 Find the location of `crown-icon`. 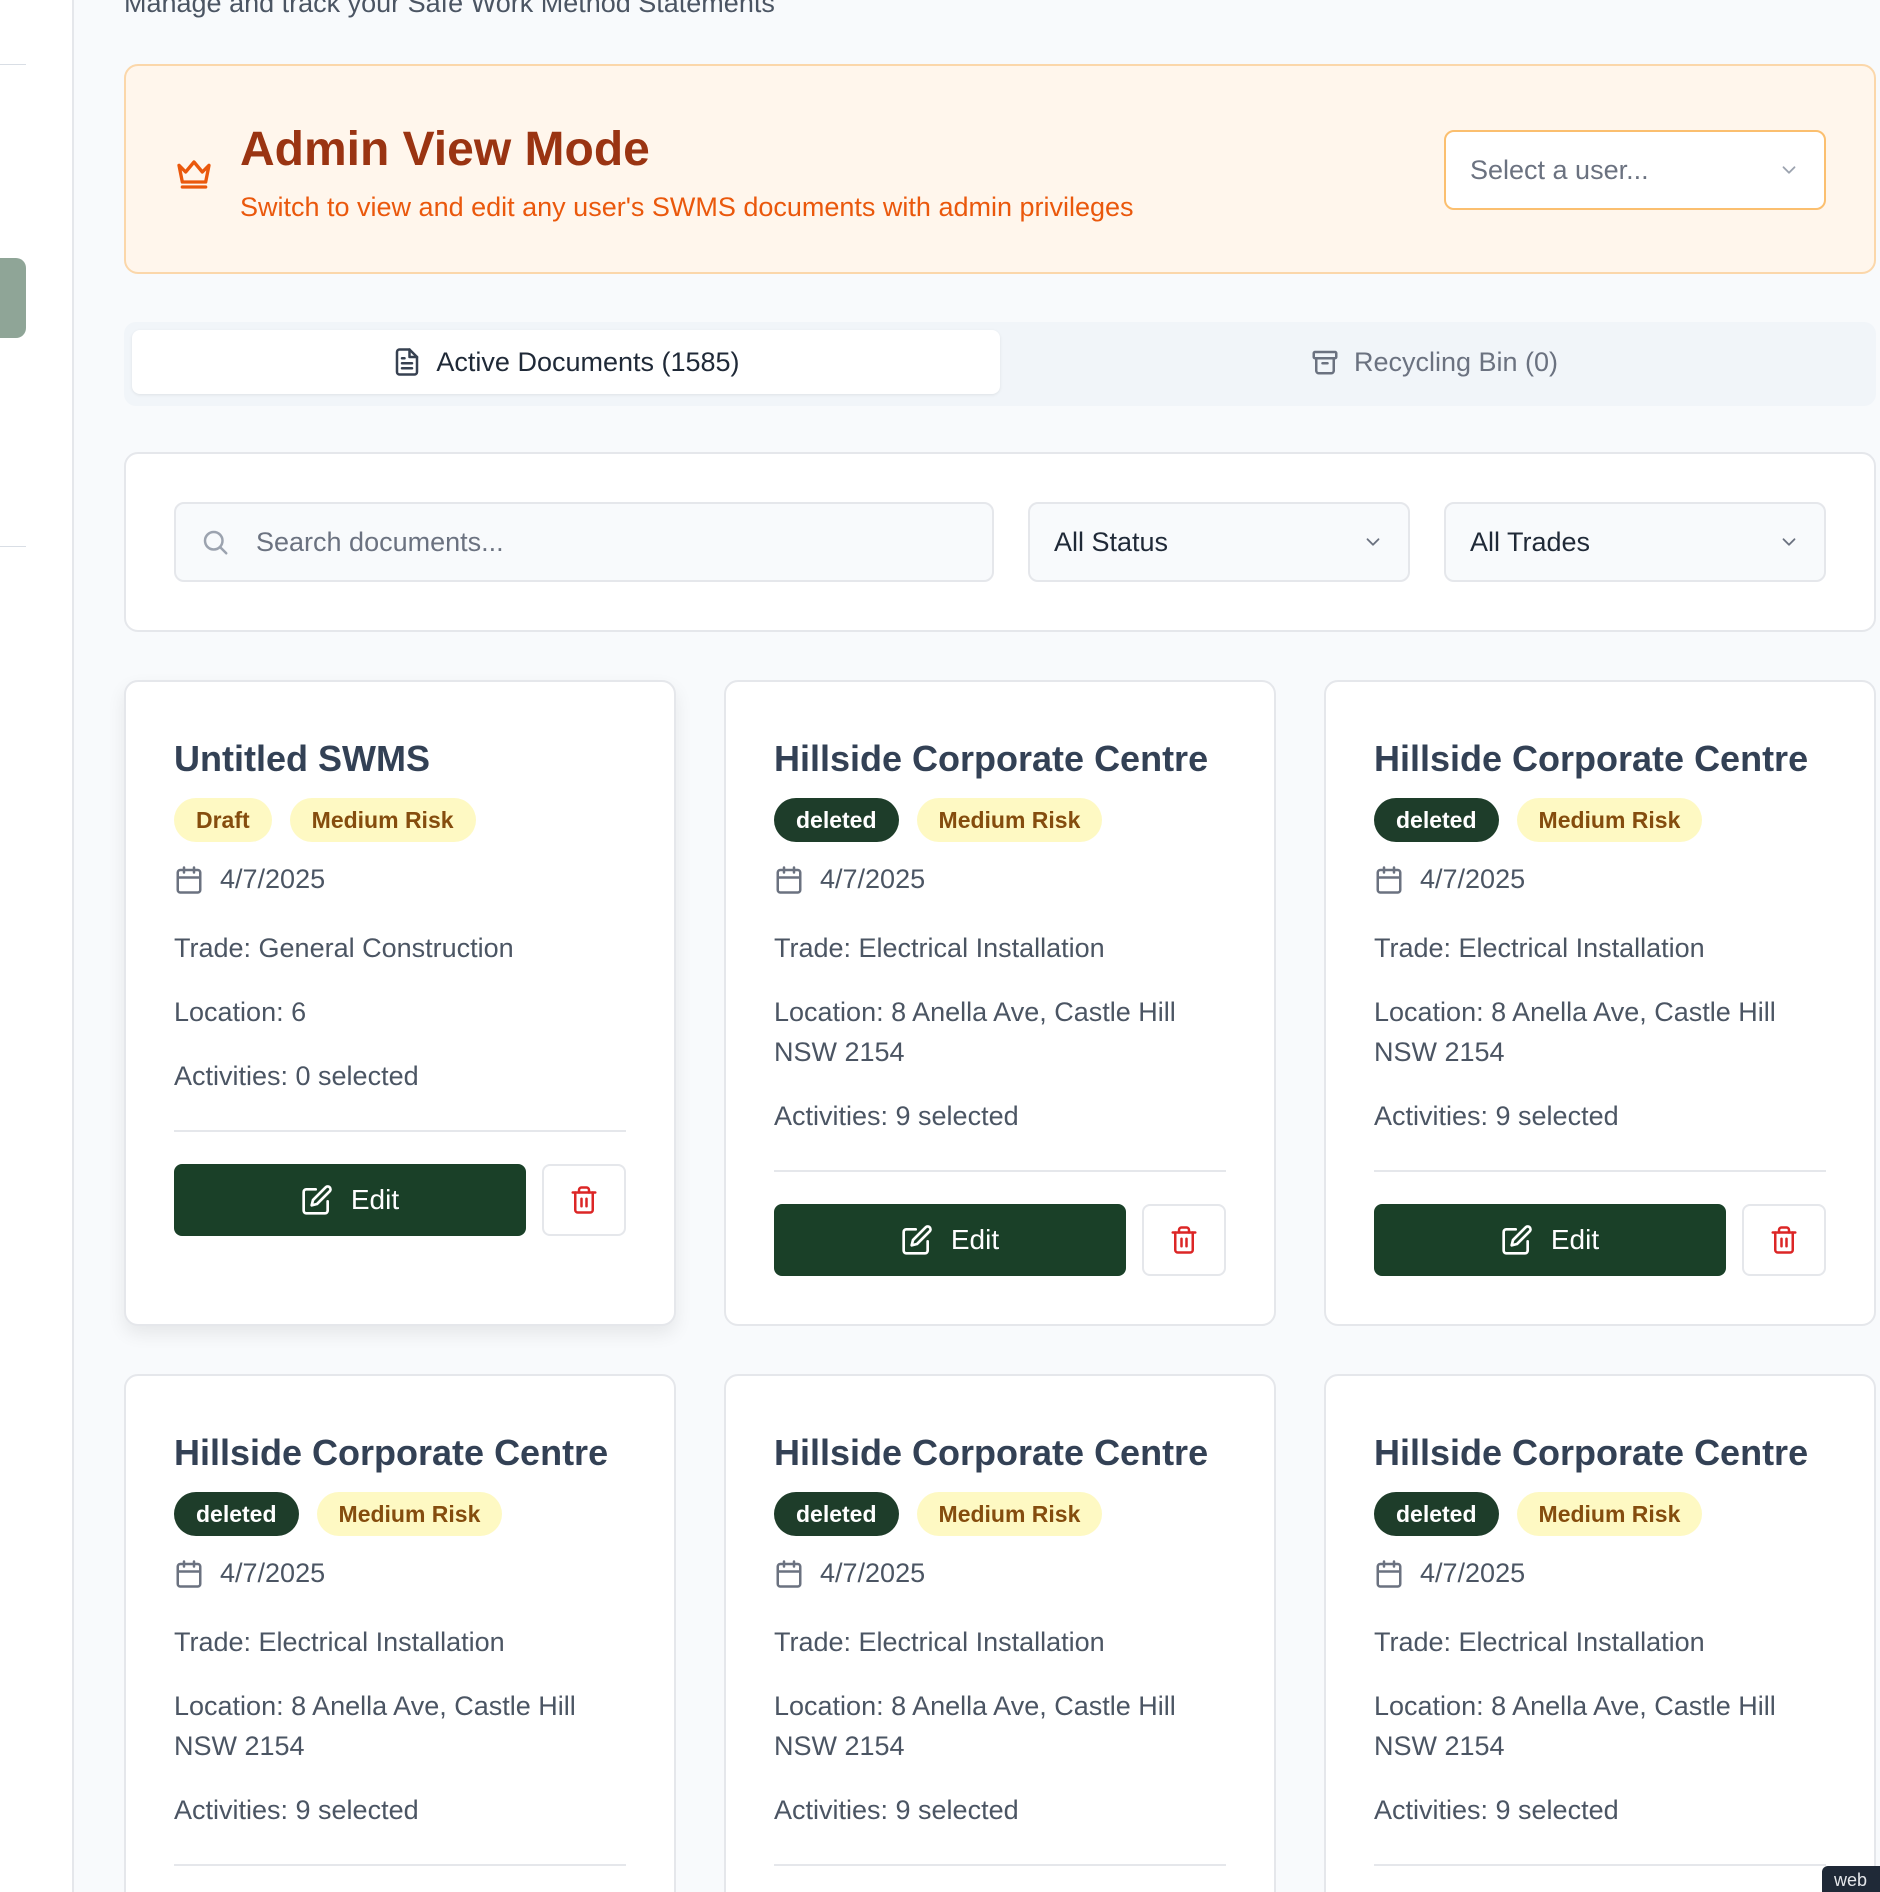

crown-icon is located at coordinates (194, 174).